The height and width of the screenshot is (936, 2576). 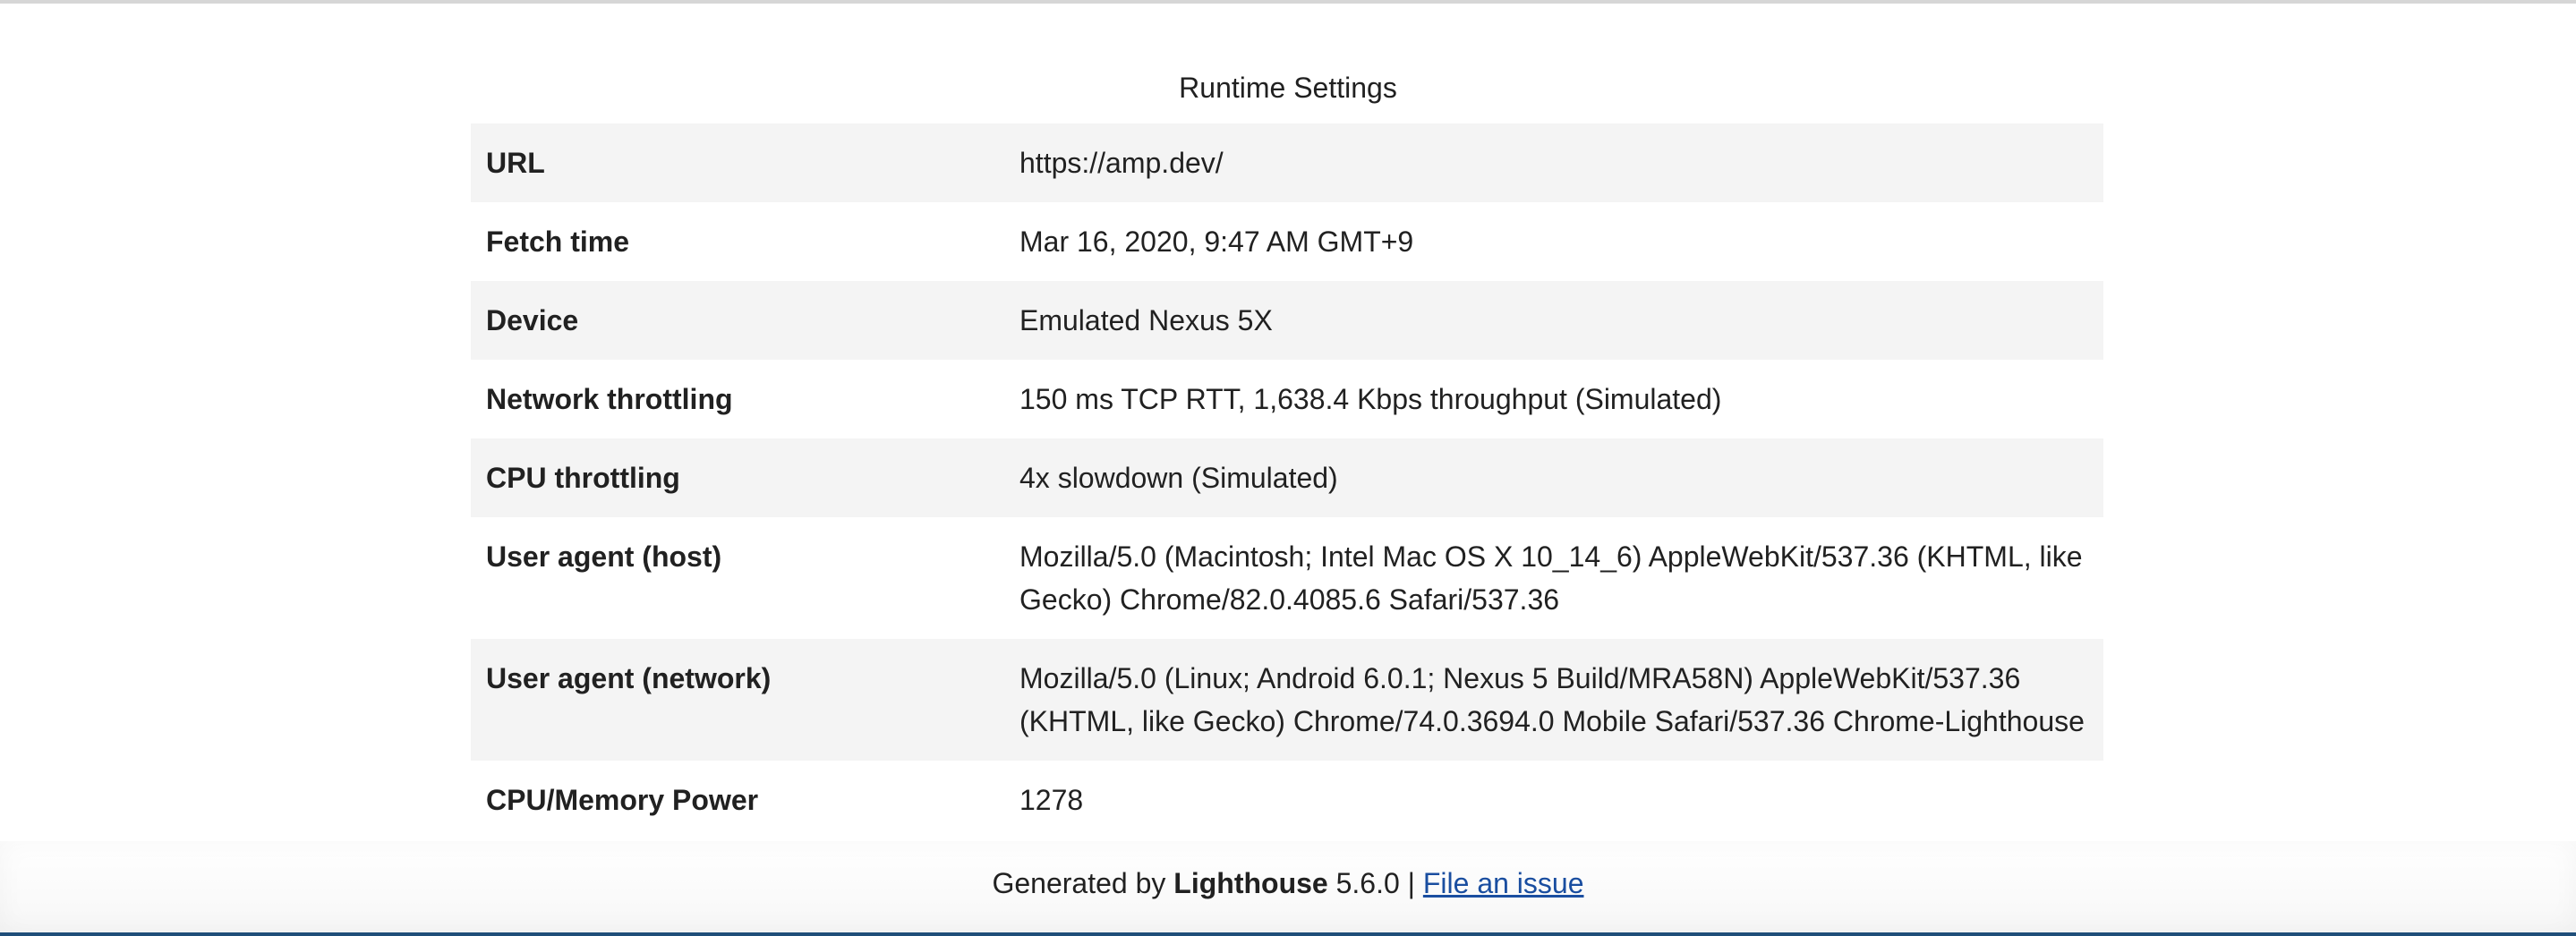 I want to click on settings-row-cpu-memory-power: CPU/Memory Power 1278, so click(x=1287, y=800).